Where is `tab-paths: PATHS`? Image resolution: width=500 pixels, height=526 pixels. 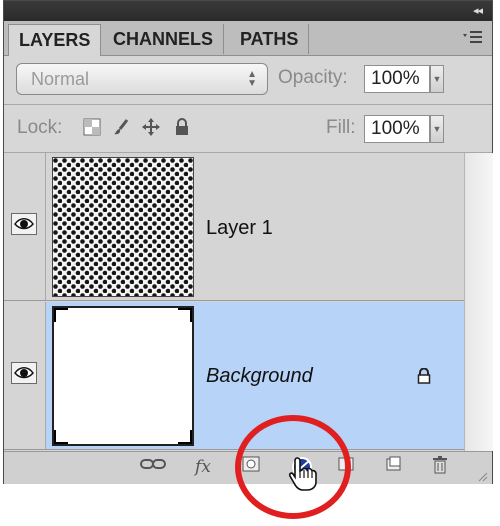 tab-paths: PATHS is located at coordinates (270, 39).